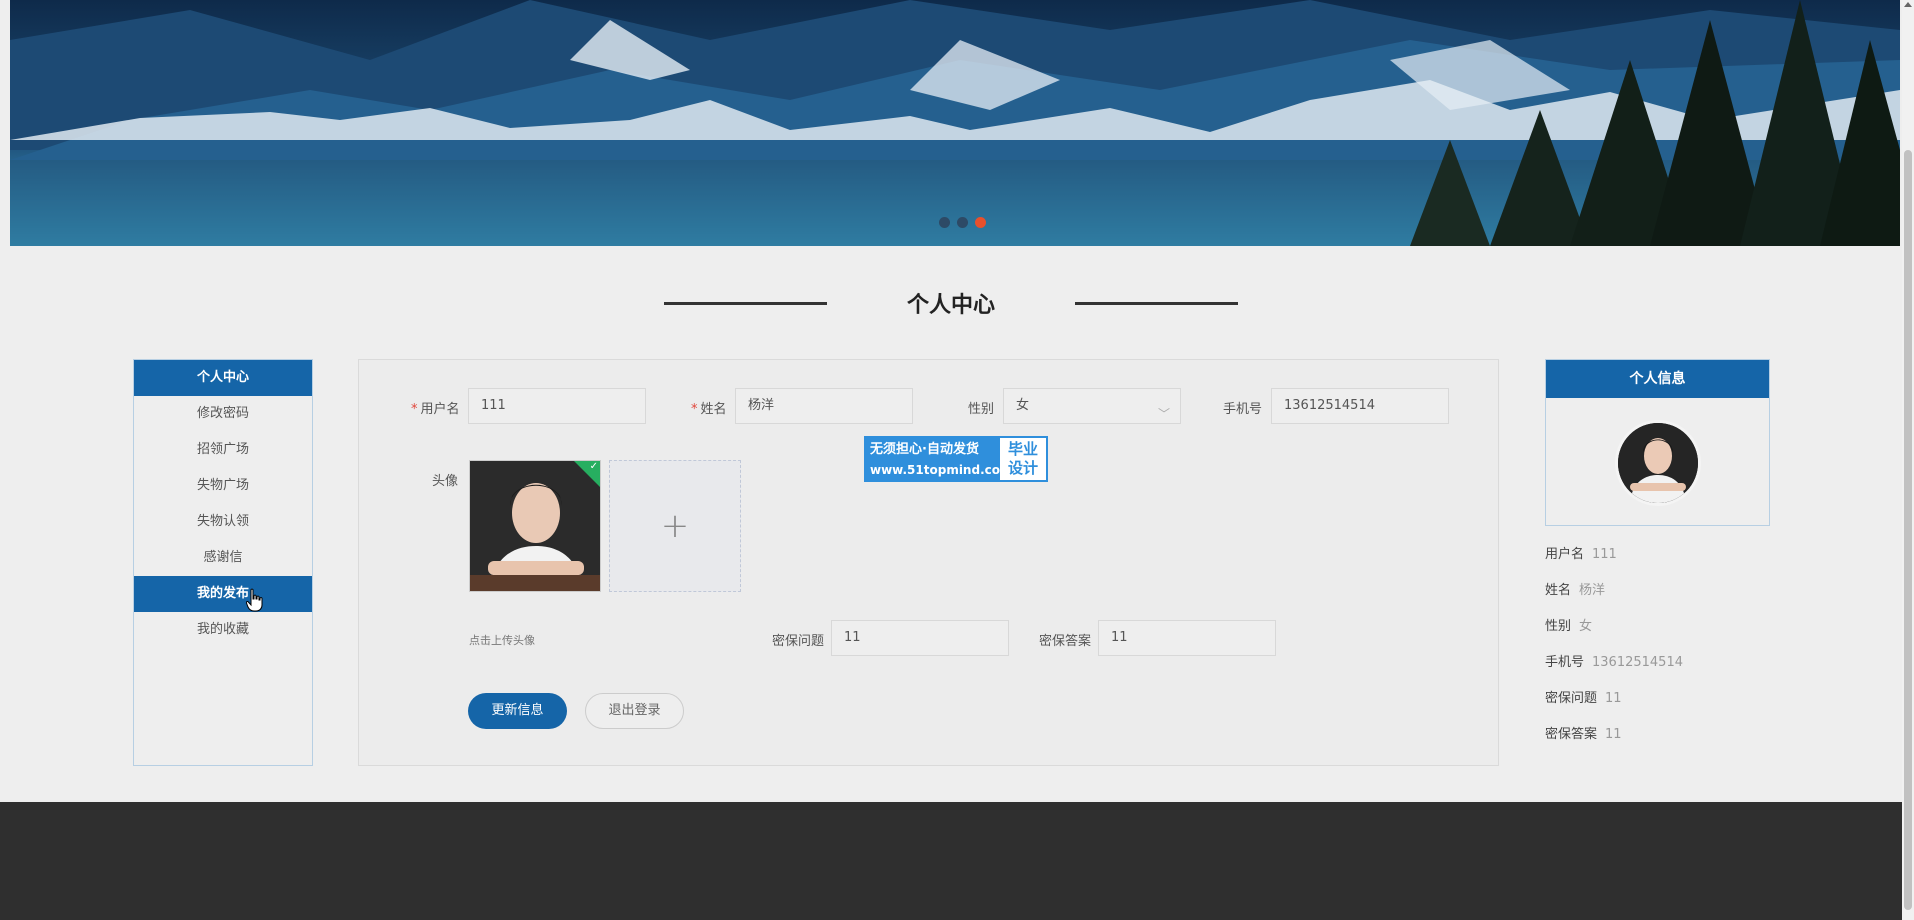 This screenshot has height=920, width=1914. What do you see at coordinates (709, 409) in the screenshot?
I see `name-label: * 姓名` at bounding box center [709, 409].